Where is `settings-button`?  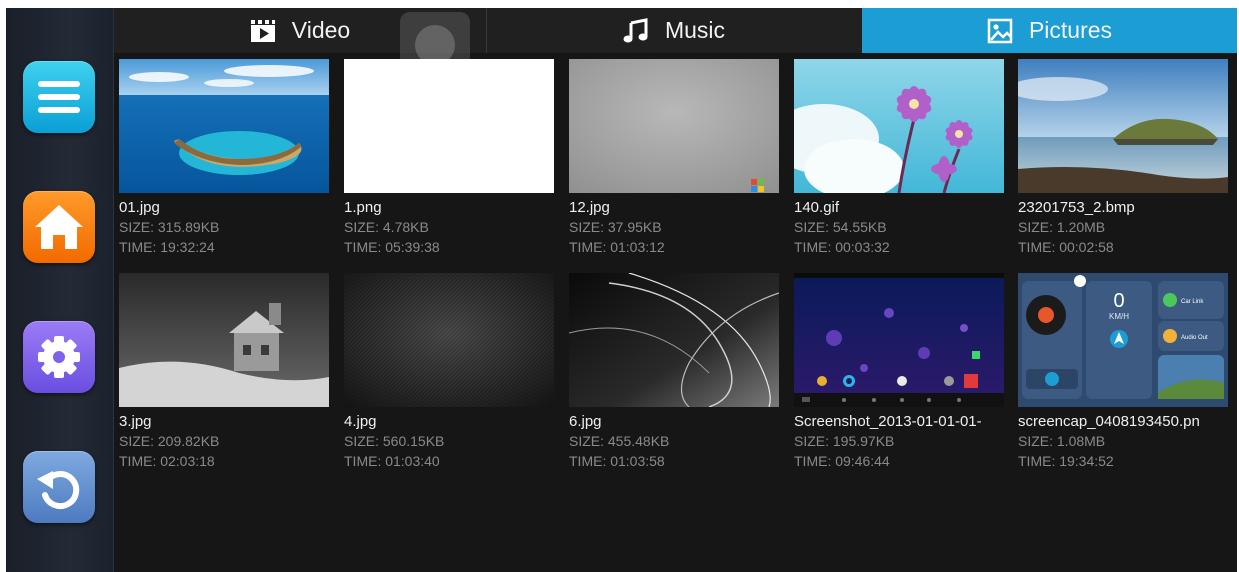 settings-button is located at coordinates (59, 357).